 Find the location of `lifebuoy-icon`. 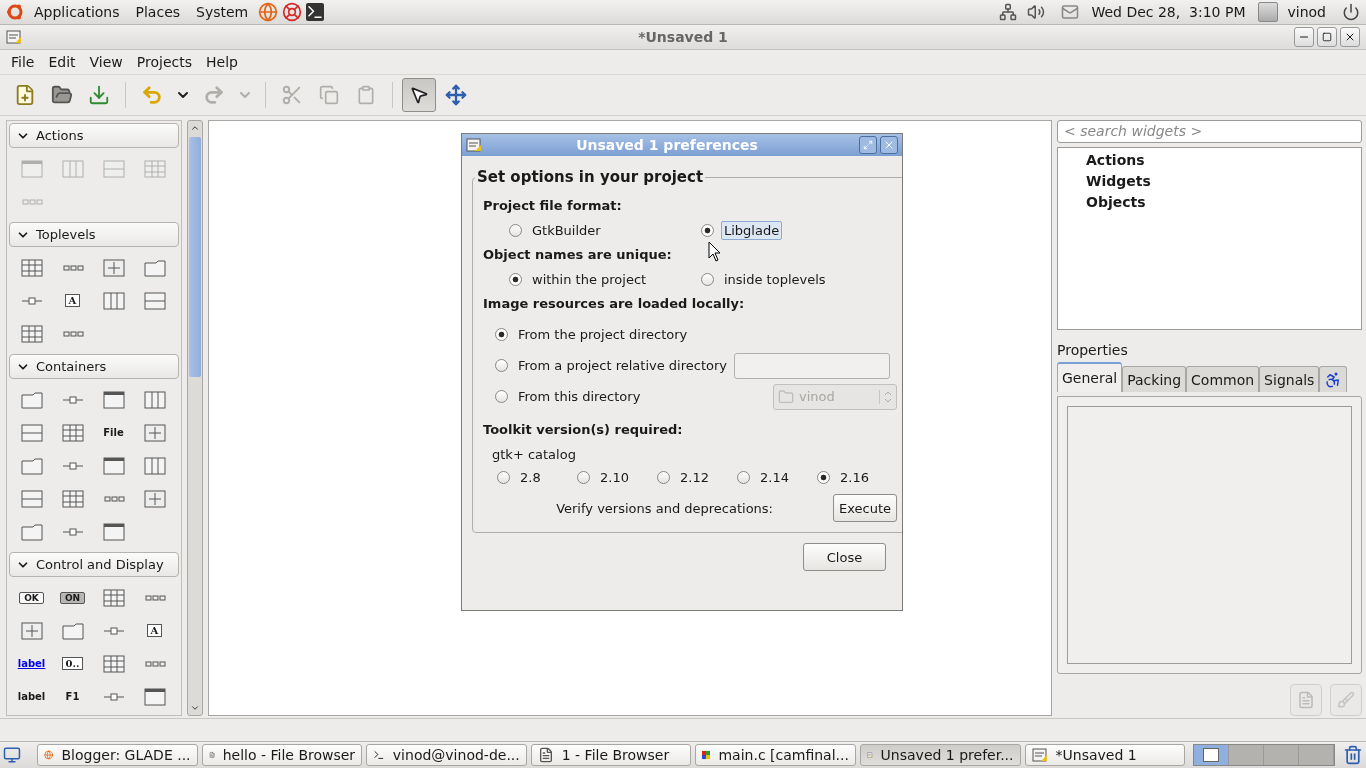

lifebuoy-icon is located at coordinates (292, 12).